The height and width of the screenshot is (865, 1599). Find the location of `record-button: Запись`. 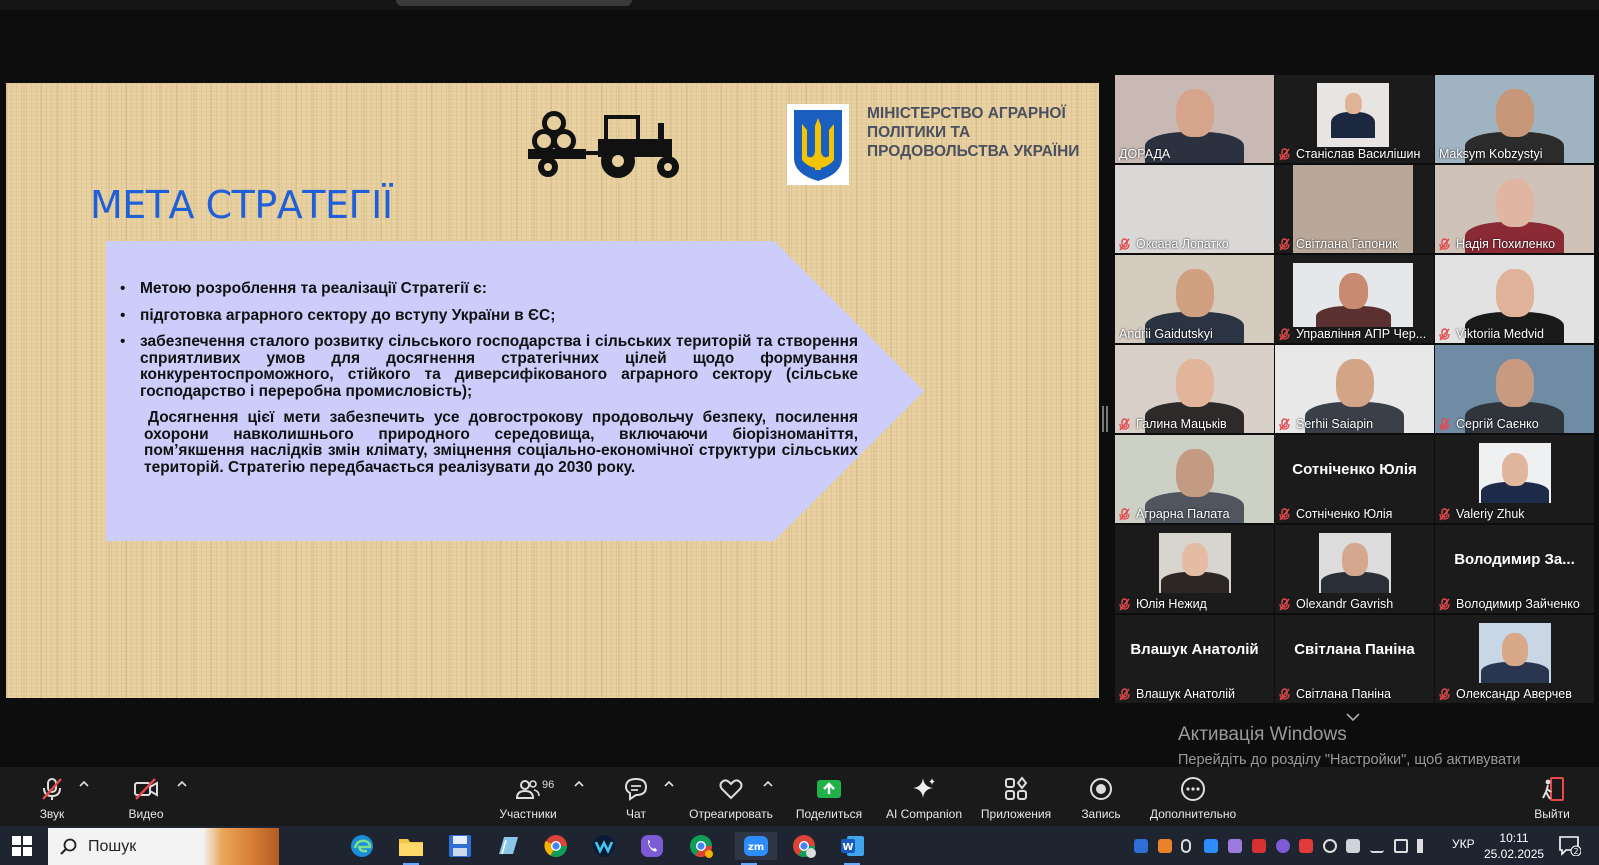

record-button: Запись is located at coordinates (1101, 796).